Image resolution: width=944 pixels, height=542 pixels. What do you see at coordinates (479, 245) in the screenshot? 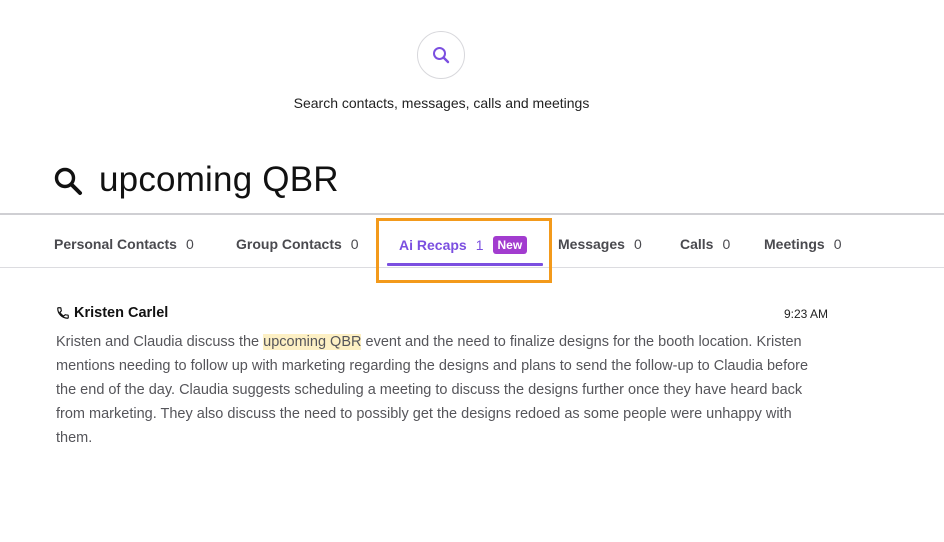
I see `tab-count: 1` at bounding box center [479, 245].